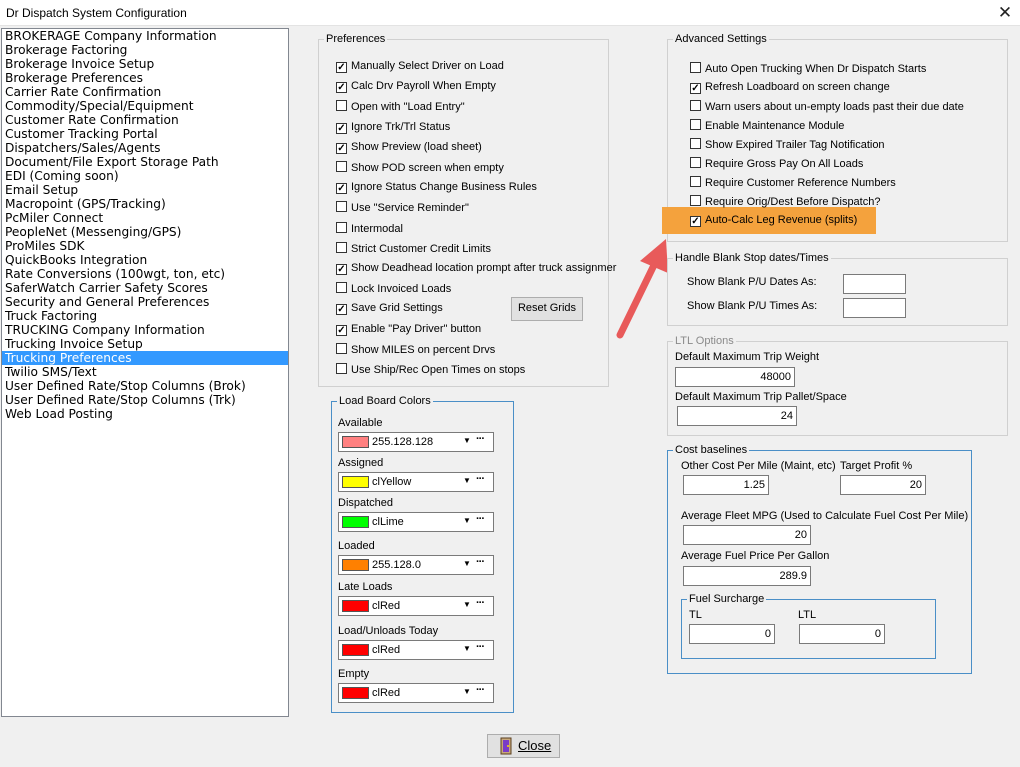  I want to click on checkbox-row: Require Gross Pay On All Loads, so click(776, 164).